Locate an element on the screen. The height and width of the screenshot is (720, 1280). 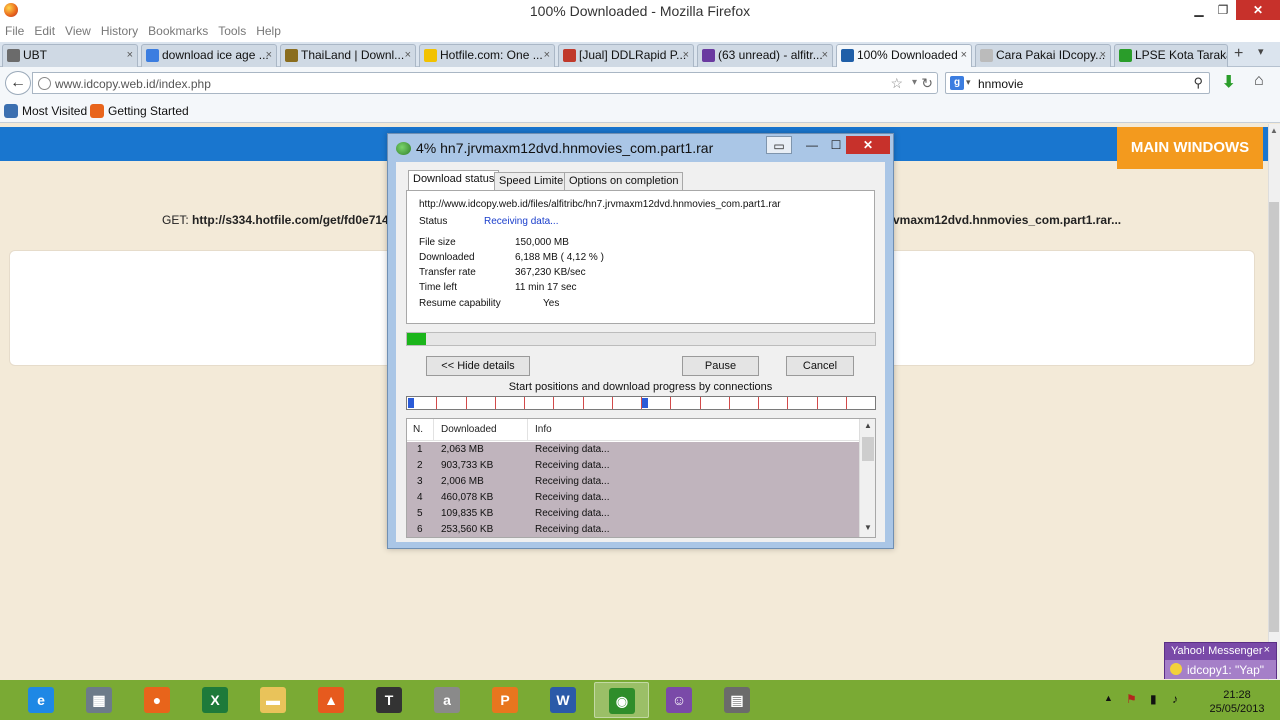
taskbar-foxit-button: ▲ is located at coordinates (331, 700).